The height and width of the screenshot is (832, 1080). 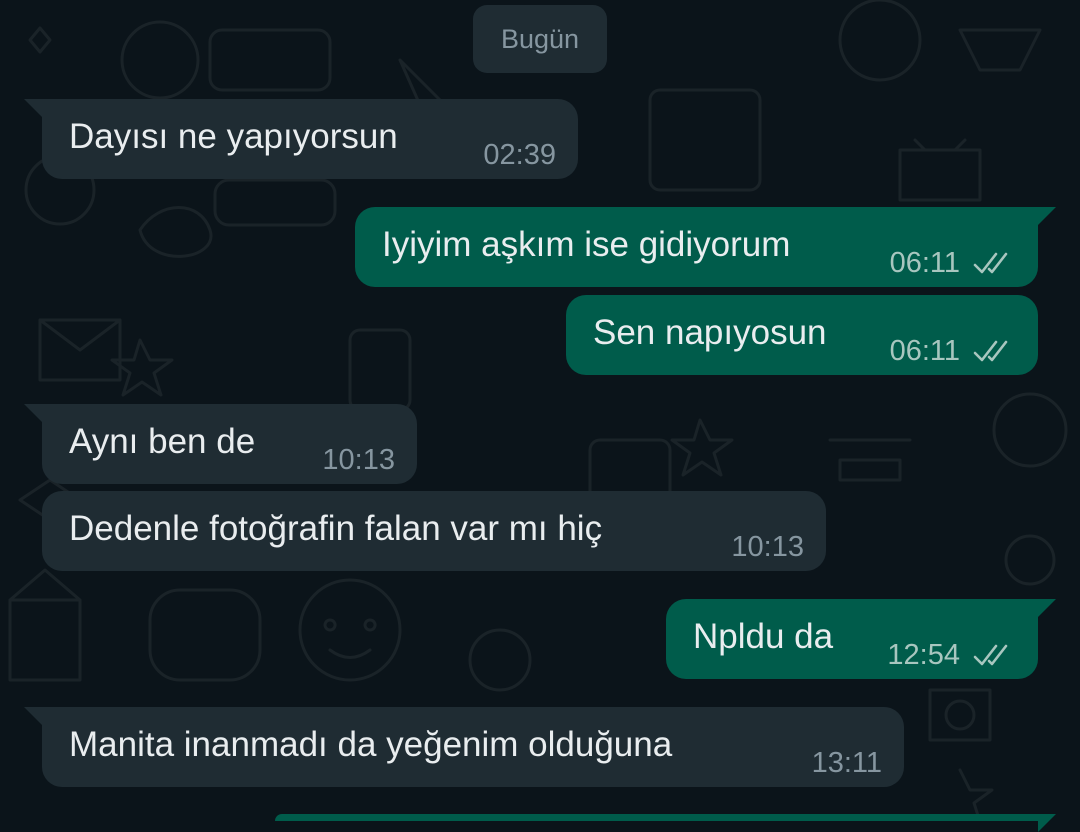 I want to click on message-text: Sen napıyosun, so click(x=710, y=332).